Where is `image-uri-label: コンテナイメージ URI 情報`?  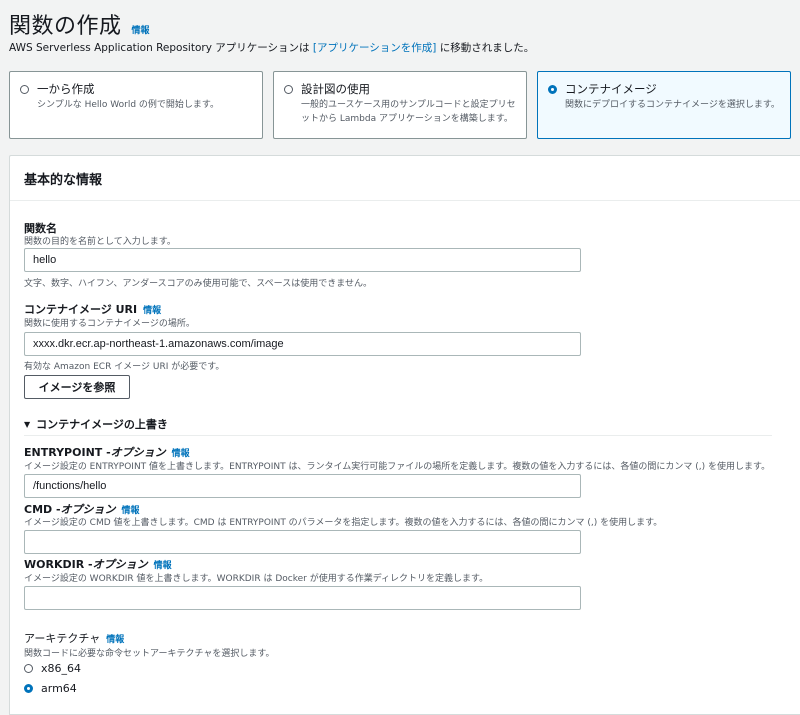 image-uri-label: コンテナイメージ URI 情報 is located at coordinates (92, 309).